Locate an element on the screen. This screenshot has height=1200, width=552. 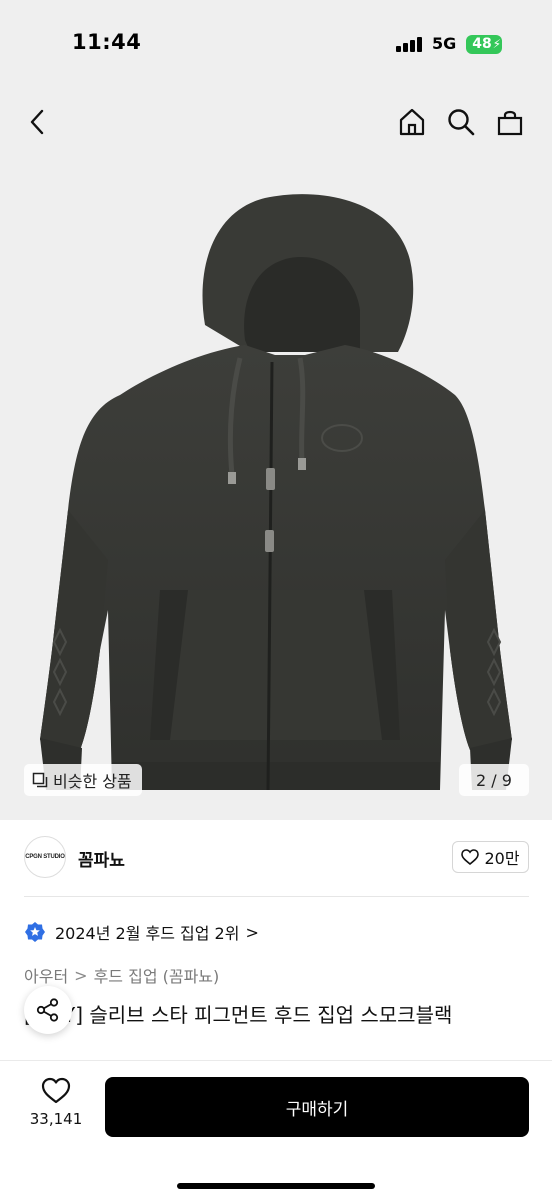
signal-icon is located at coordinates (410, 44).